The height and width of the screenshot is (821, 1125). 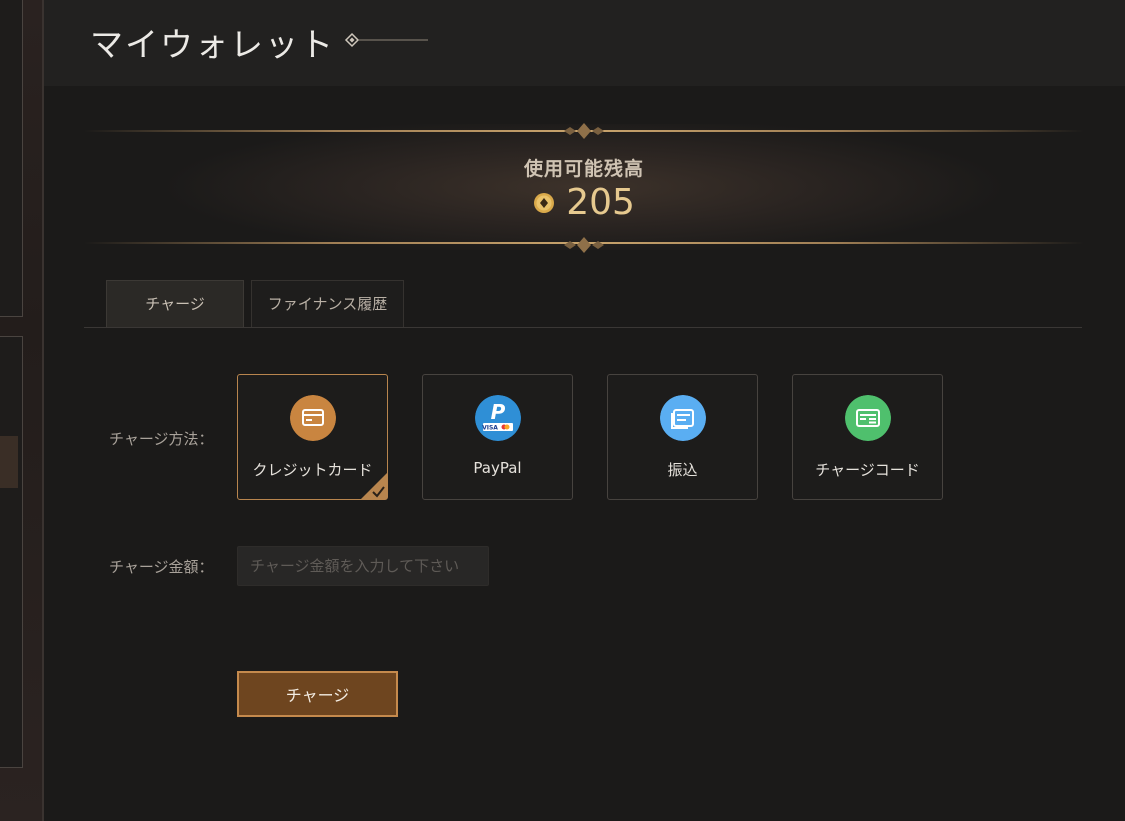 I want to click on banner-ornament-top-icon, so click(x=584, y=131).